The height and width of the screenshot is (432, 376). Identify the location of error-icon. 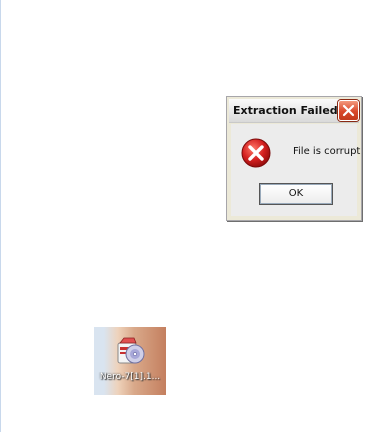
(256, 153).